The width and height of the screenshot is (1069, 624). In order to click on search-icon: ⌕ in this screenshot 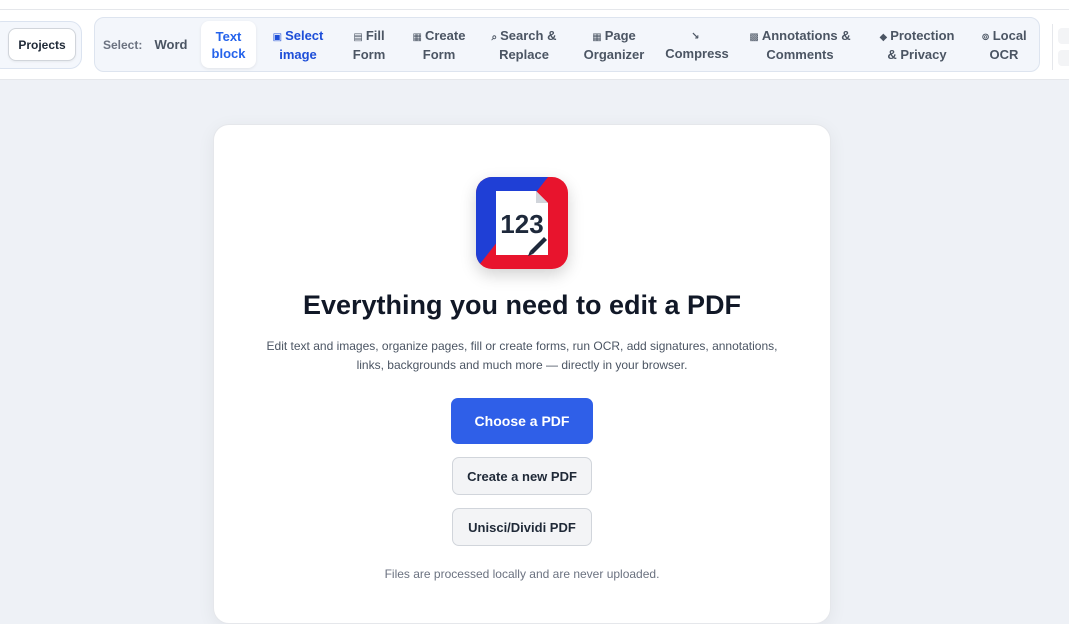, I will do `click(494, 37)`.